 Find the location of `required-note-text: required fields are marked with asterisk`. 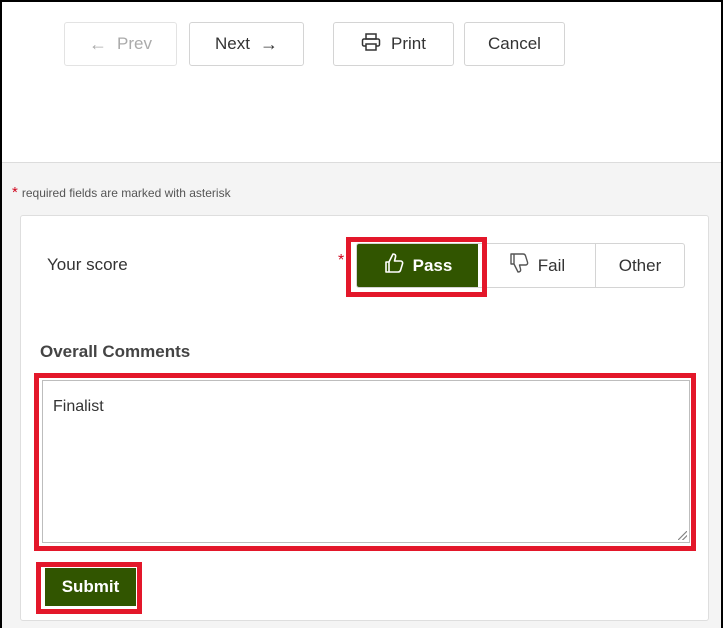

required-note-text: required fields are marked with asterisk is located at coordinates (126, 193).